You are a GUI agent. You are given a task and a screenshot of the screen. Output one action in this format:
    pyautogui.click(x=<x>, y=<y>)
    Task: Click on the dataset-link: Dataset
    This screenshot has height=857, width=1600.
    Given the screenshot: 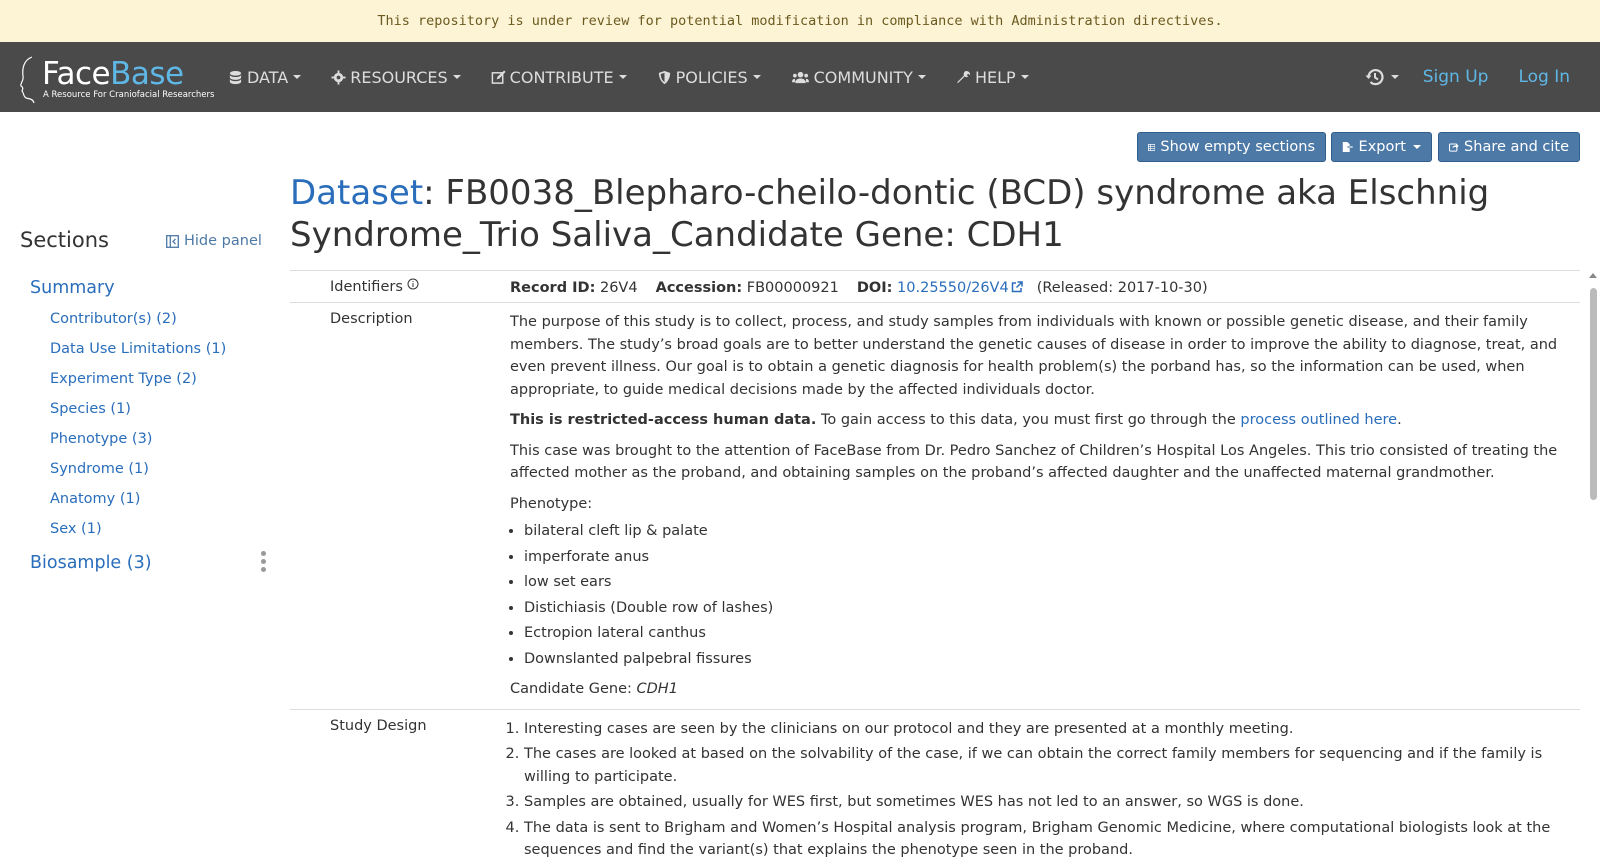 What is the action you would take?
    pyautogui.click(x=356, y=193)
    